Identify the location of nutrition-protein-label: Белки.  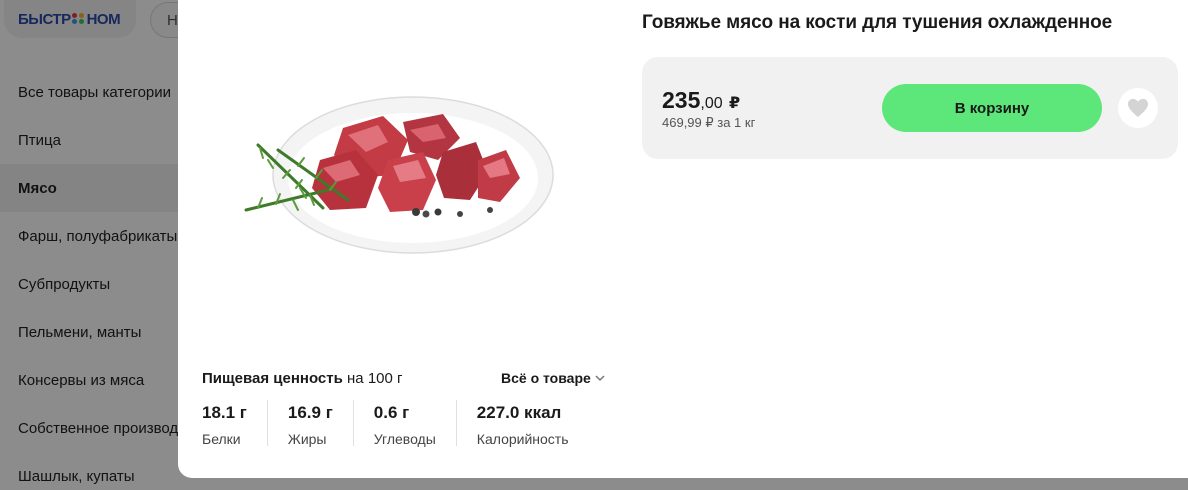
(221, 439).